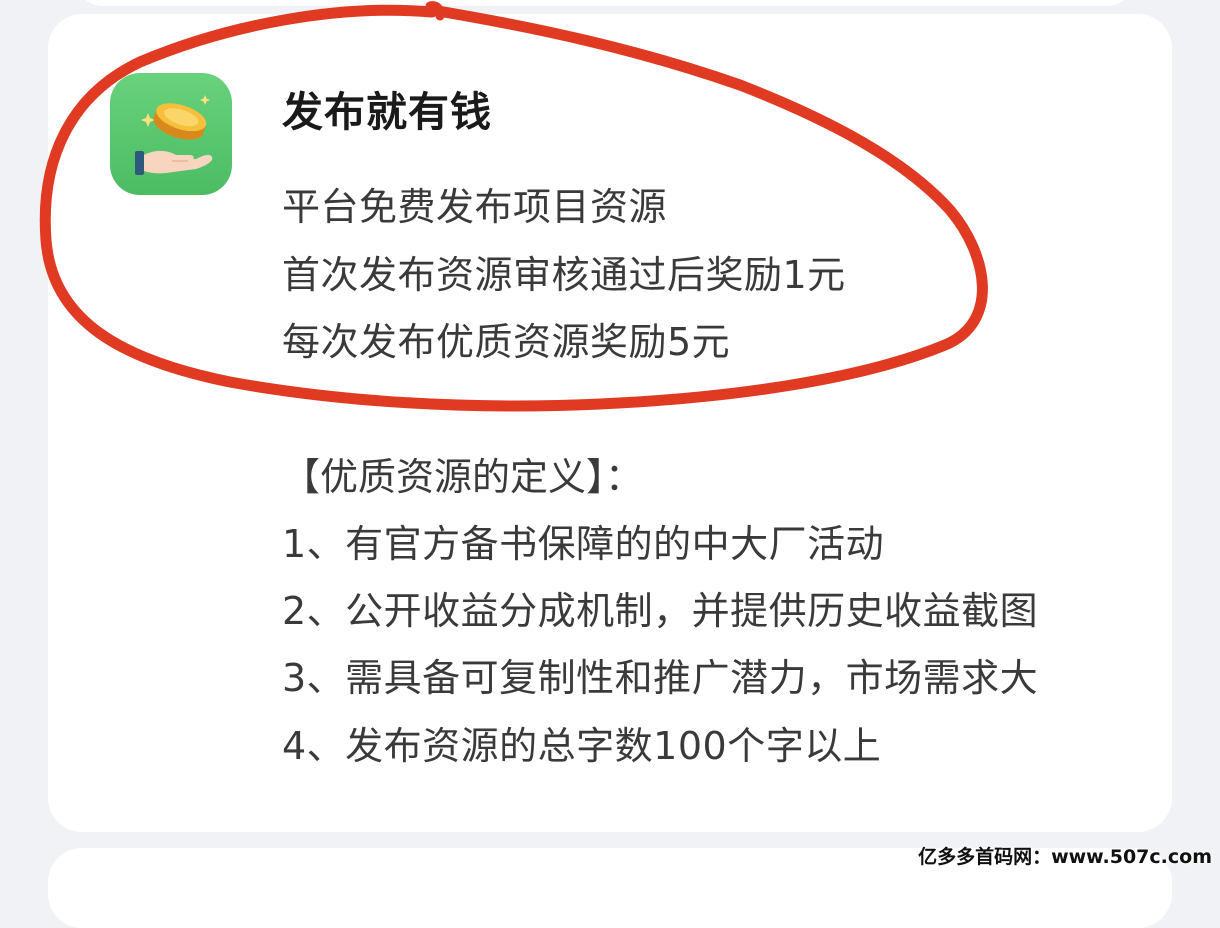 This screenshot has height=928, width=1220. Describe the element at coordinates (583, 544) in the screenshot. I see `rule-item: 1、有官方备书保障的的中大厂活动` at that location.